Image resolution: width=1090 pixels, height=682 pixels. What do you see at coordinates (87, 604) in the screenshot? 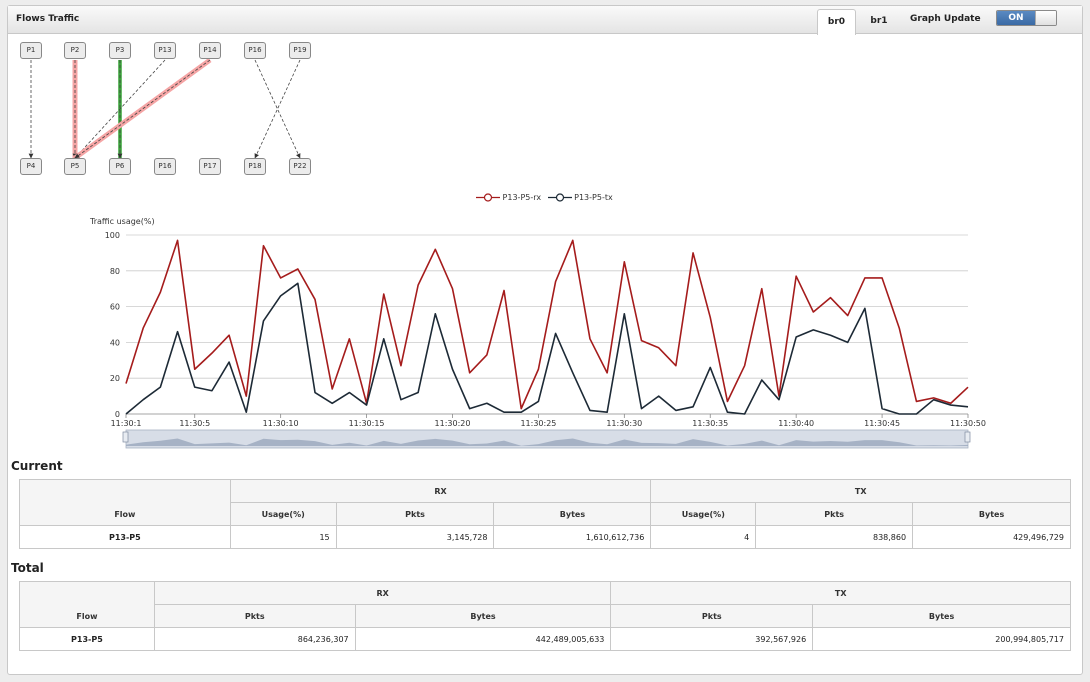
I see `total-flow-header: Flow` at bounding box center [87, 604].